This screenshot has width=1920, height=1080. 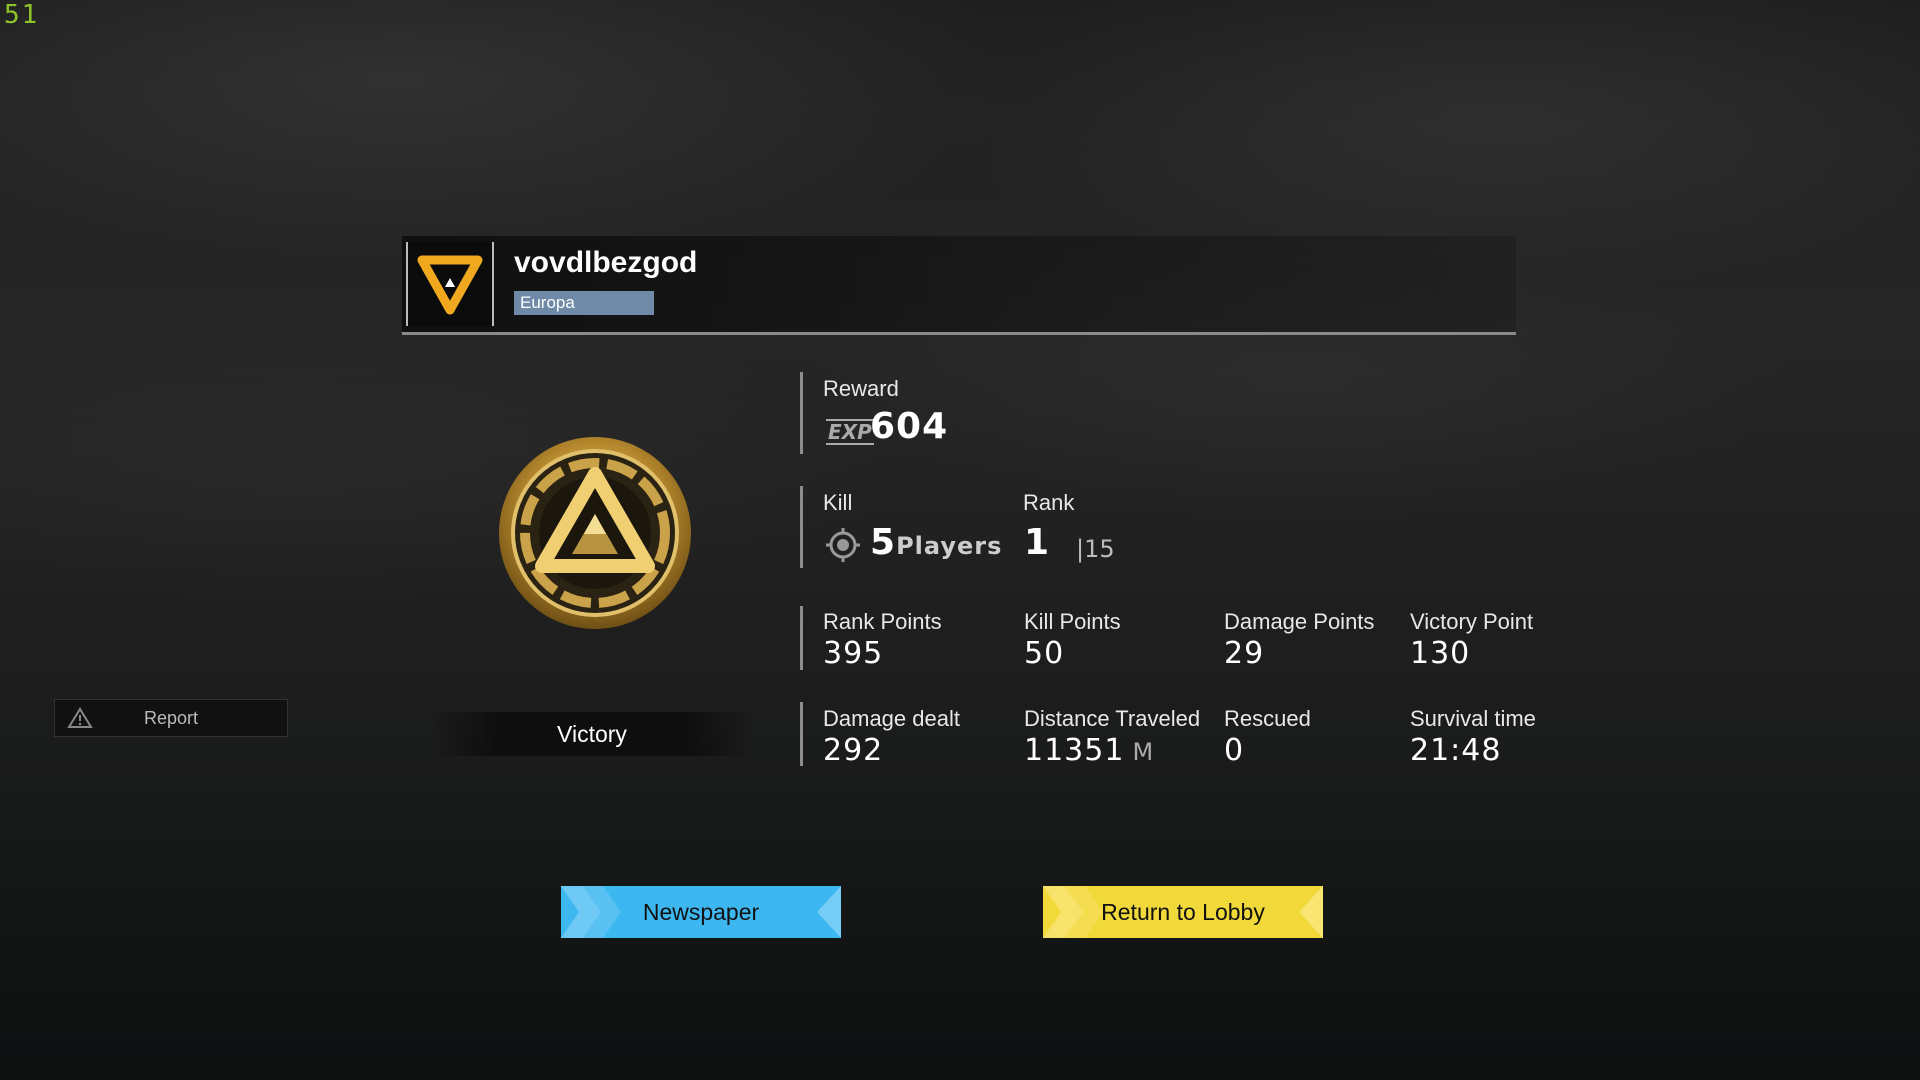 What do you see at coordinates (891, 718) in the screenshot?
I see `damage-dealt-label: Damage dealt` at bounding box center [891, 718].